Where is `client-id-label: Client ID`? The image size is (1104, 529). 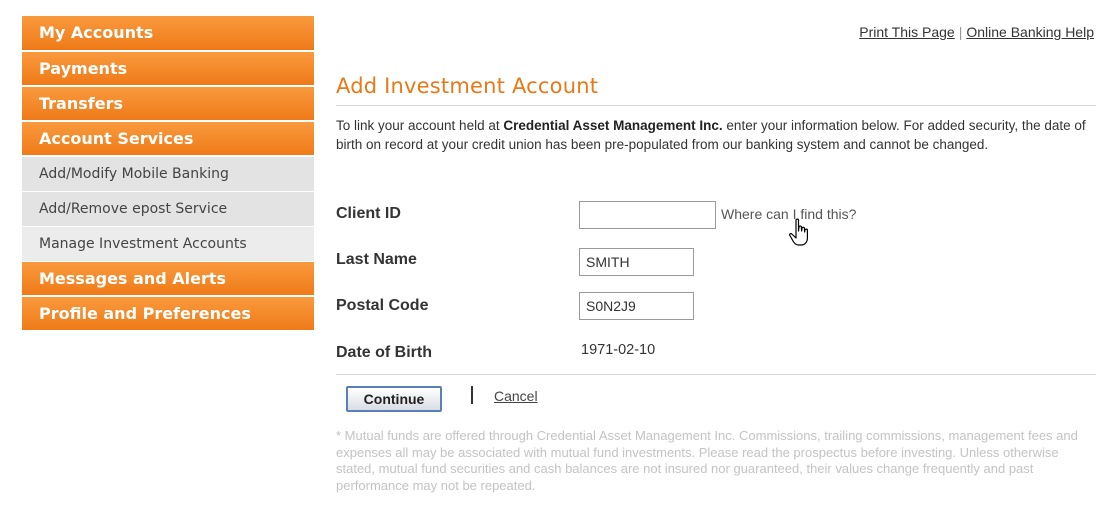
client-id-label: Client ID is located at coordinates (368, 213).